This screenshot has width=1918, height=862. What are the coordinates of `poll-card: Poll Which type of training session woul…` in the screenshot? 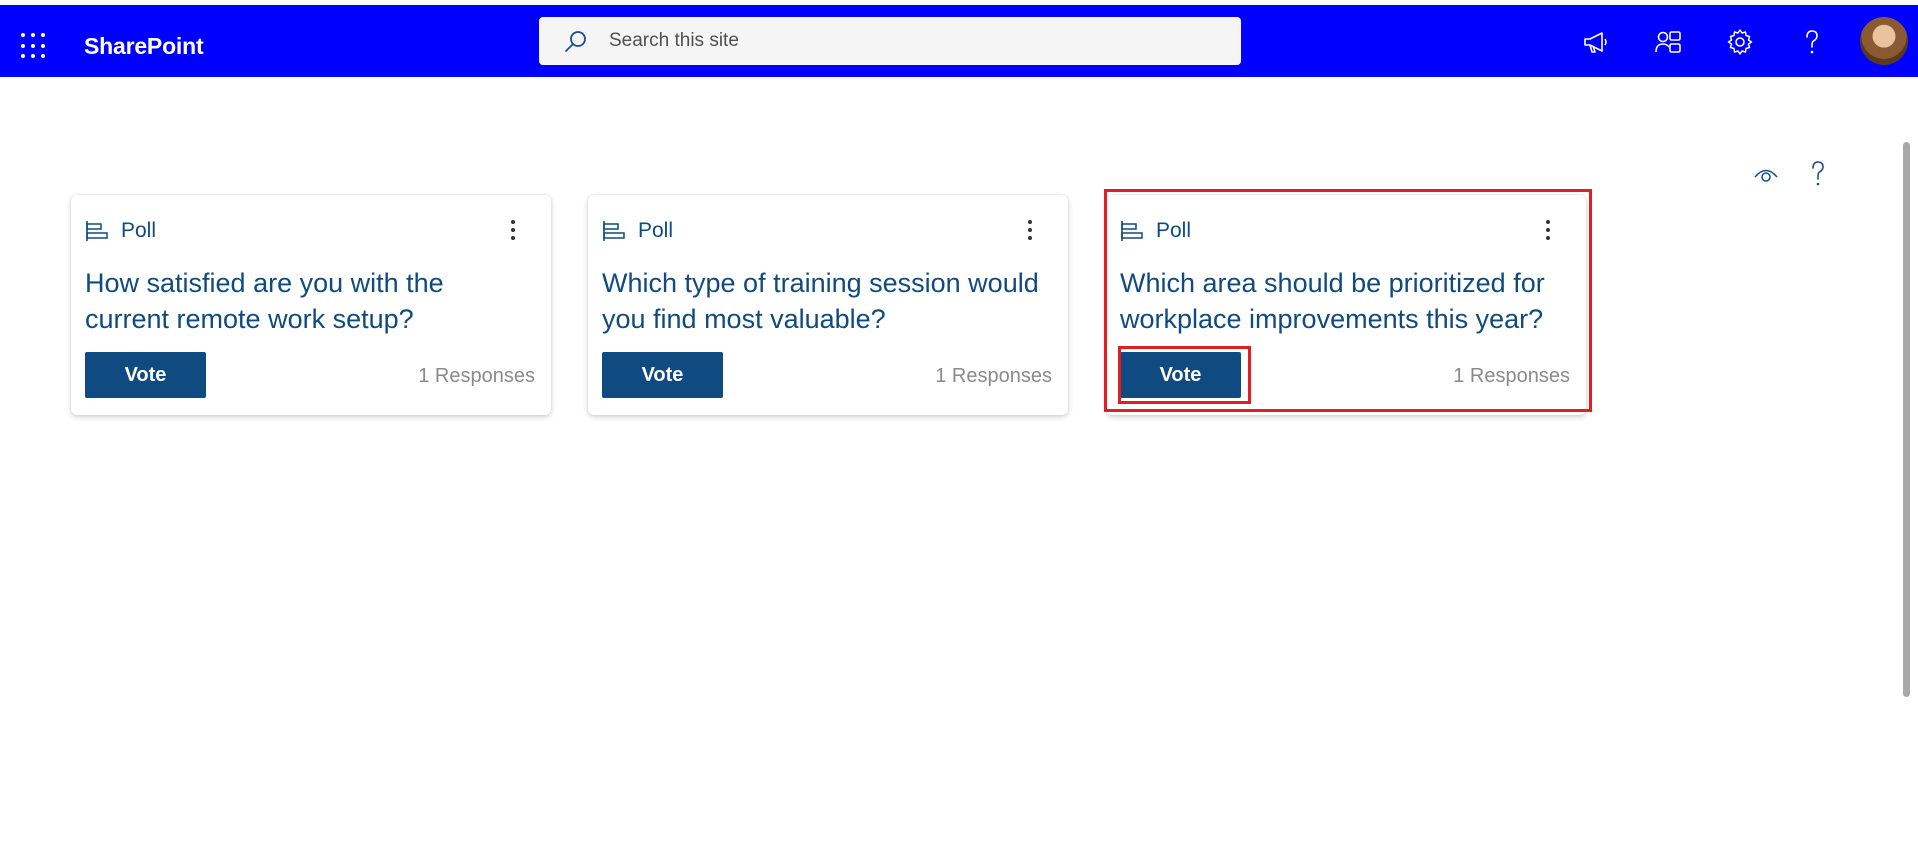 It's located at (828, 305).